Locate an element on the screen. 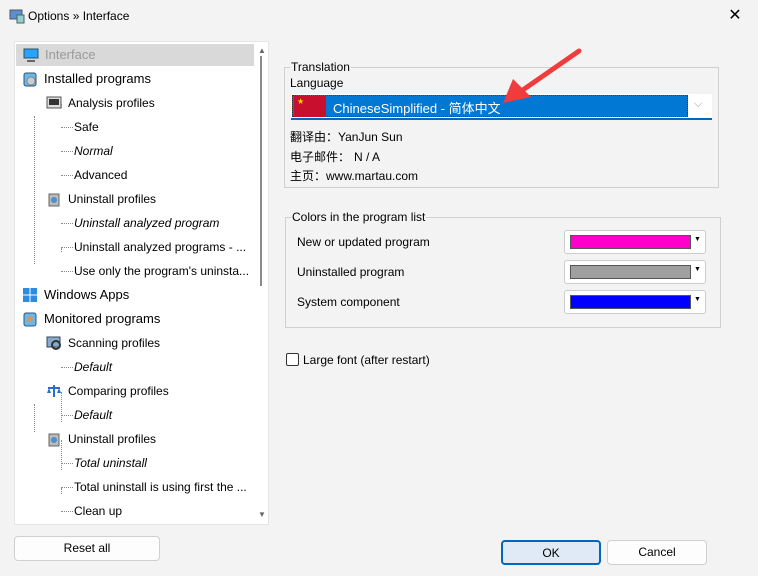  homepage-label: 主页： is located at coordinates (308, 176).